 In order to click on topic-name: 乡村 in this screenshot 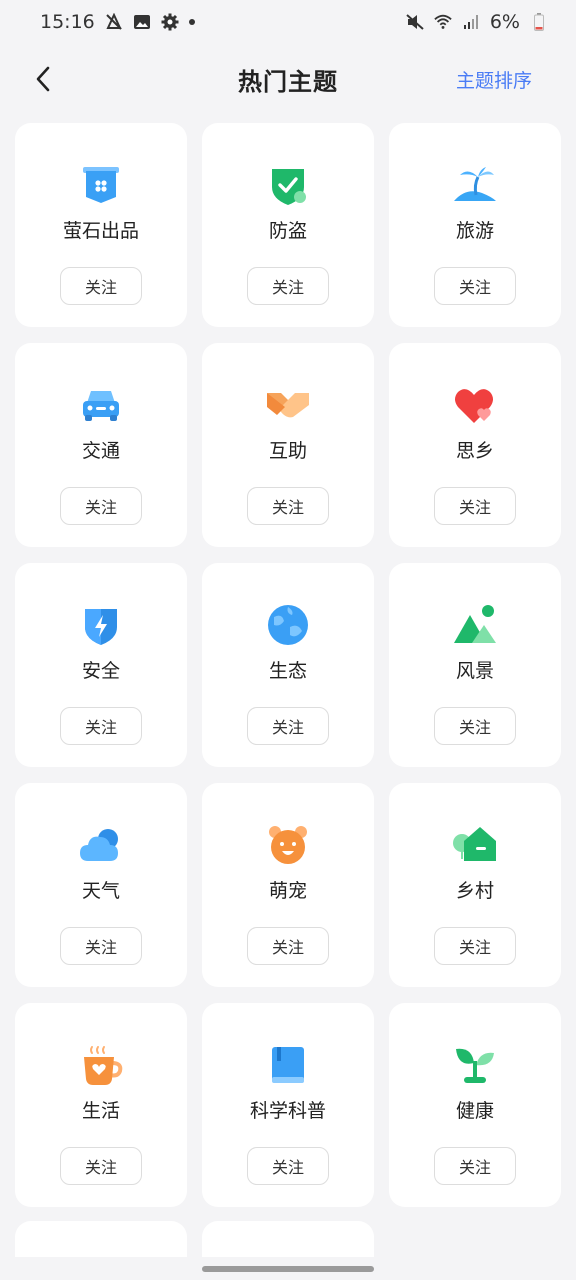, I will do `click(474, 891)`.